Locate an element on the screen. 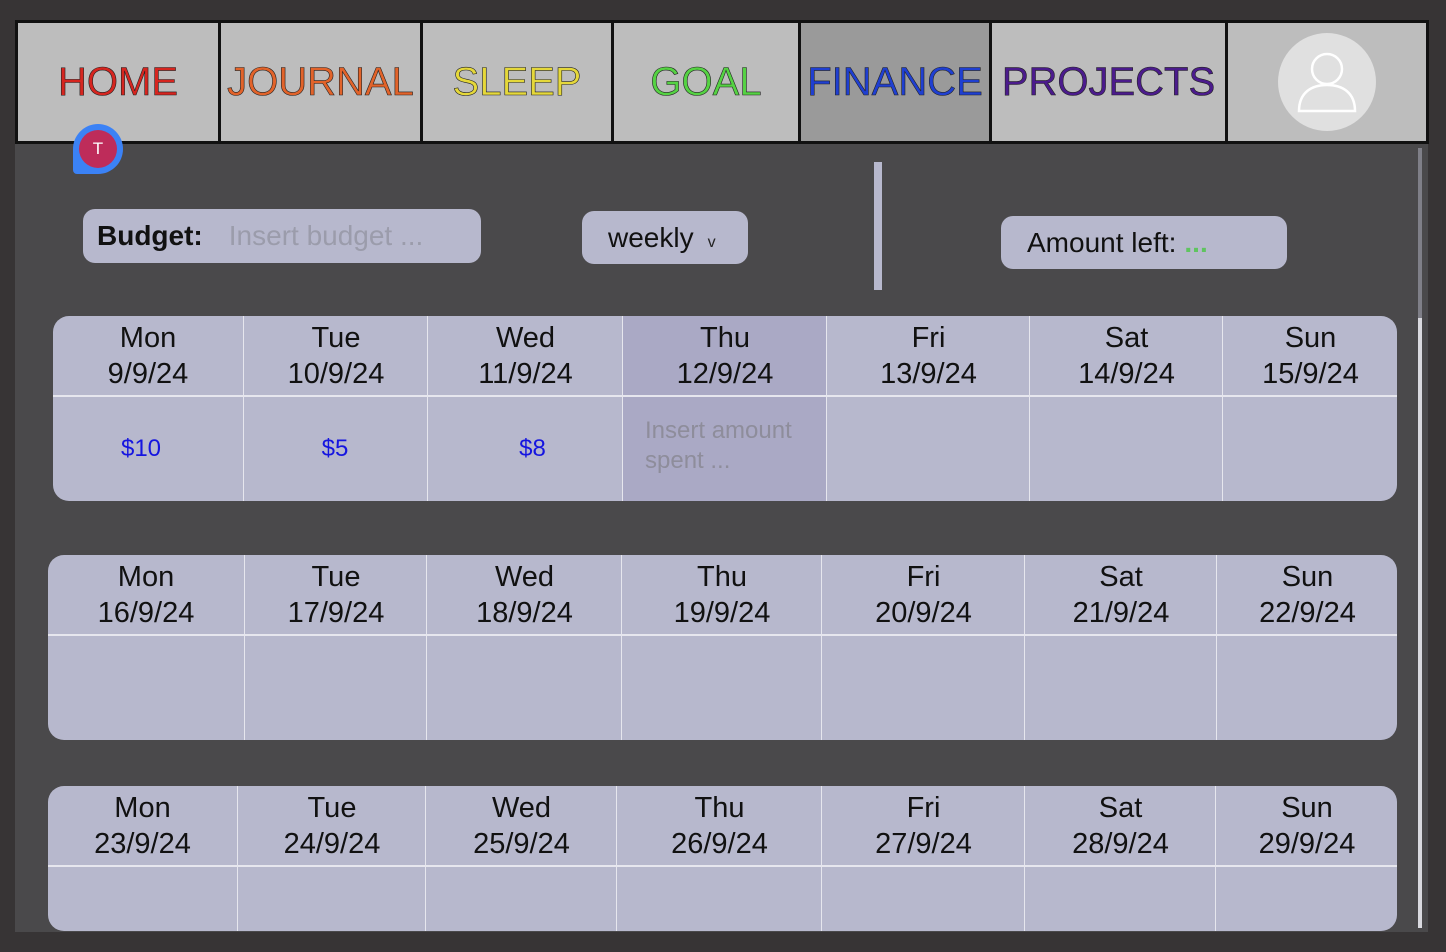  day-date: 11/9/24 is located at coordinates (525, 373).